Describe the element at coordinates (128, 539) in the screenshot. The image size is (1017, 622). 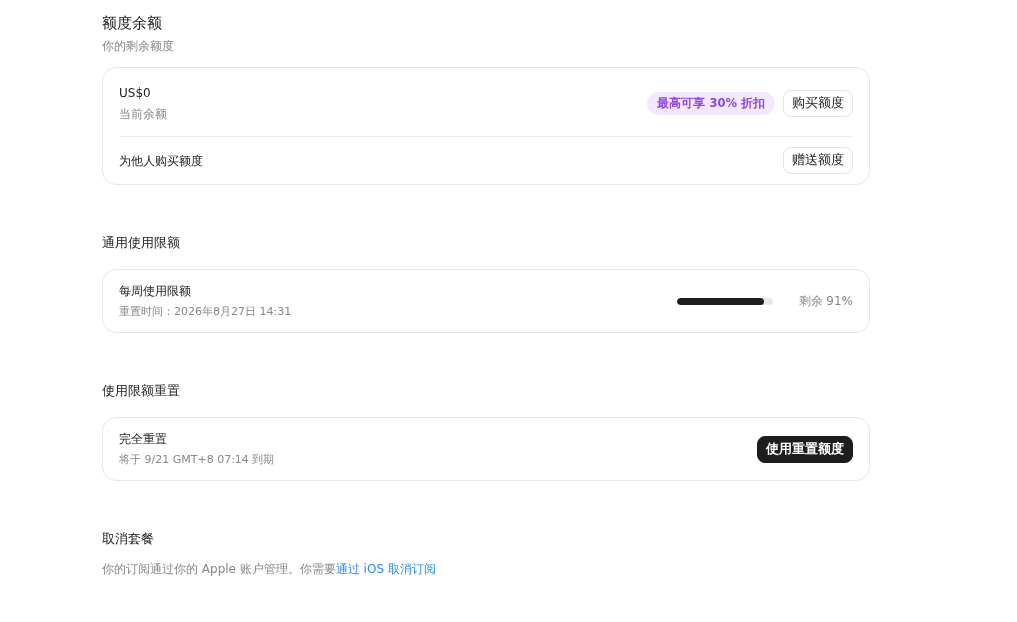
I see `section-title: 取消套餐` at that location.